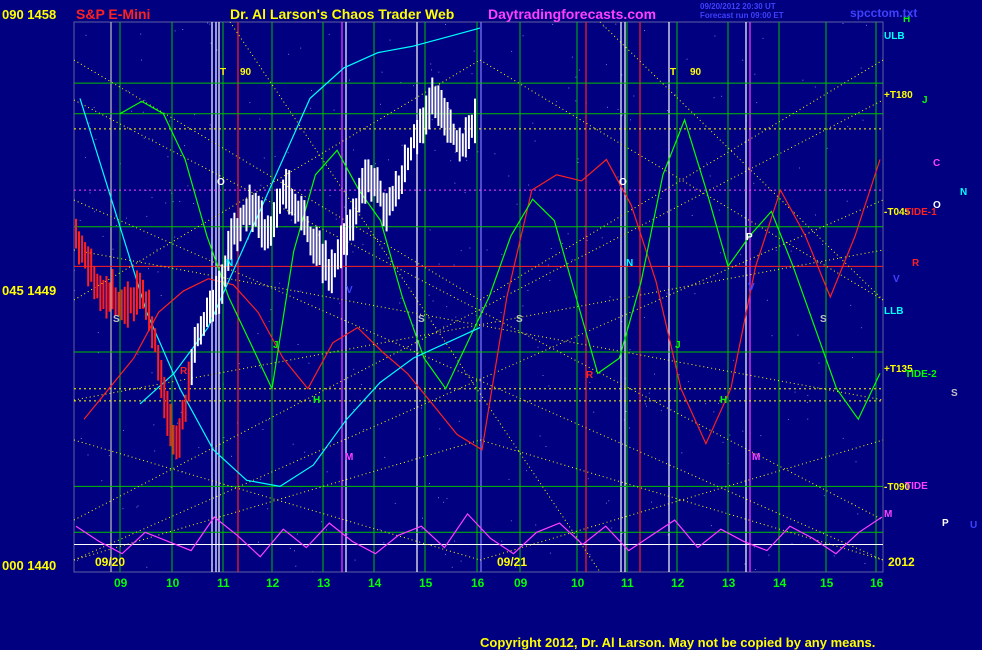  I want to click on price-top-label: 090 1458, so click(29, 14).